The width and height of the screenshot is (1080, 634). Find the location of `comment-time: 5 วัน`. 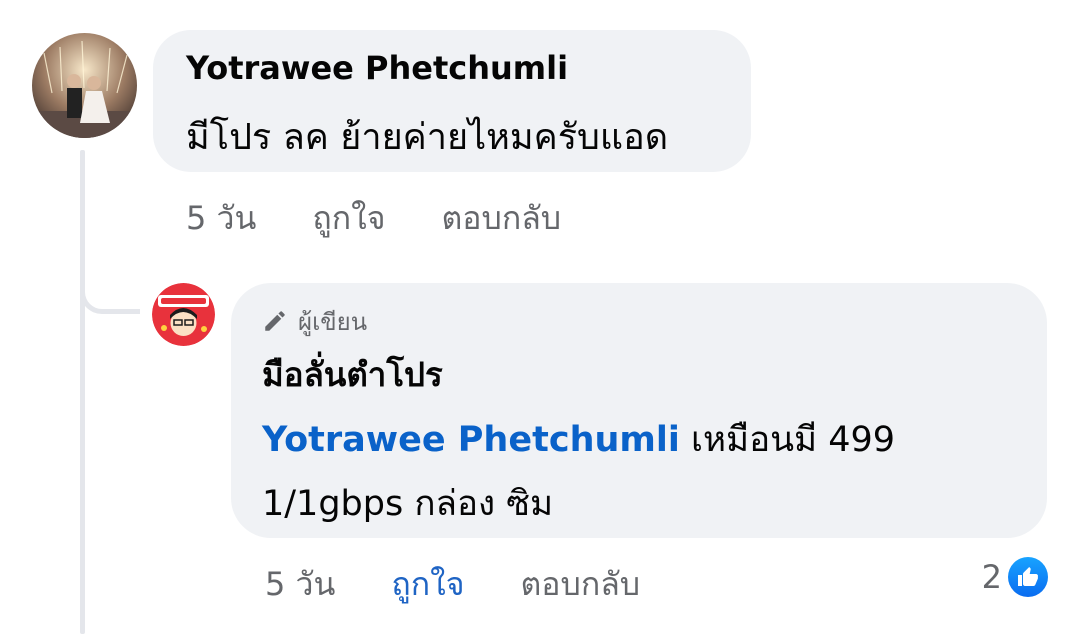

comment-time: 5 วัน is located at coordinates (221, 218).